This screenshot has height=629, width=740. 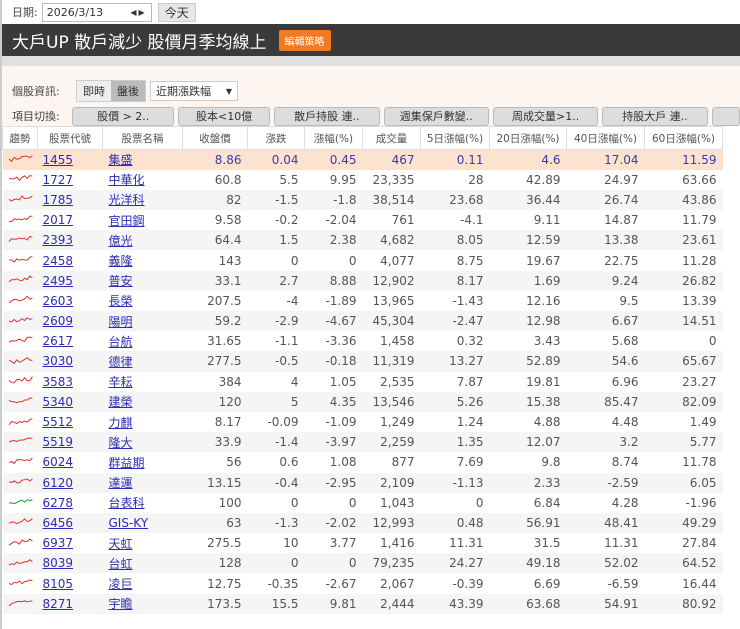 What do you see at coordinates (58, 180) in the screenshot?
I see `stock-code-link: 1727` at bounding box center [58, 180].